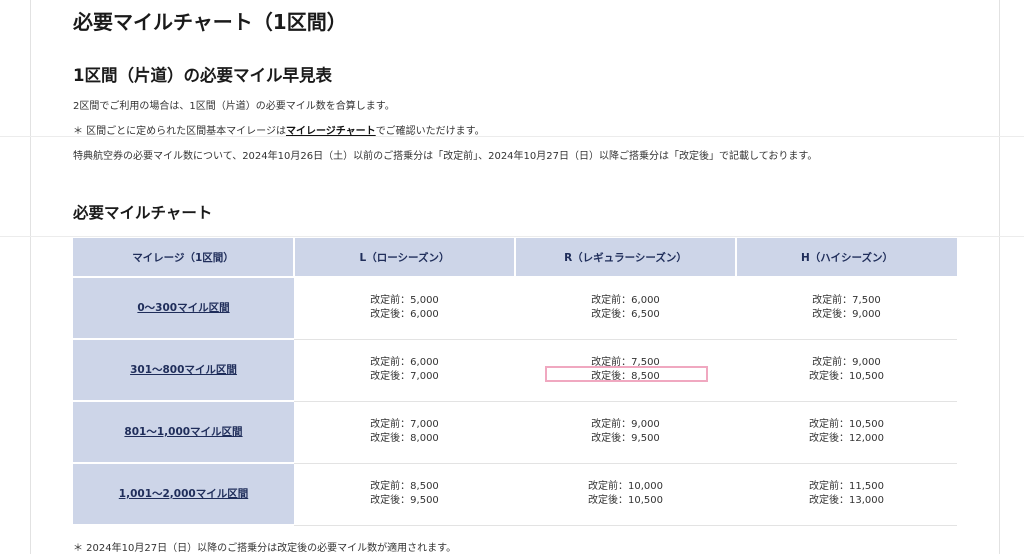  I want to click on screenshot-seam-bottom, so click(512, 236).